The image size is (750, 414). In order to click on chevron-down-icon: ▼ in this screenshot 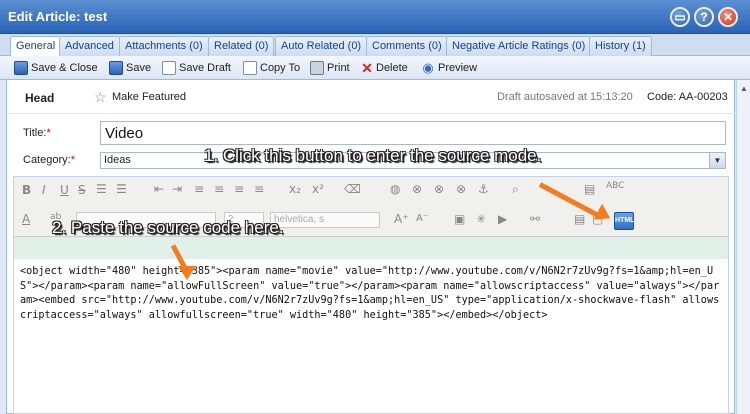, I will do `click(717, 160)`.